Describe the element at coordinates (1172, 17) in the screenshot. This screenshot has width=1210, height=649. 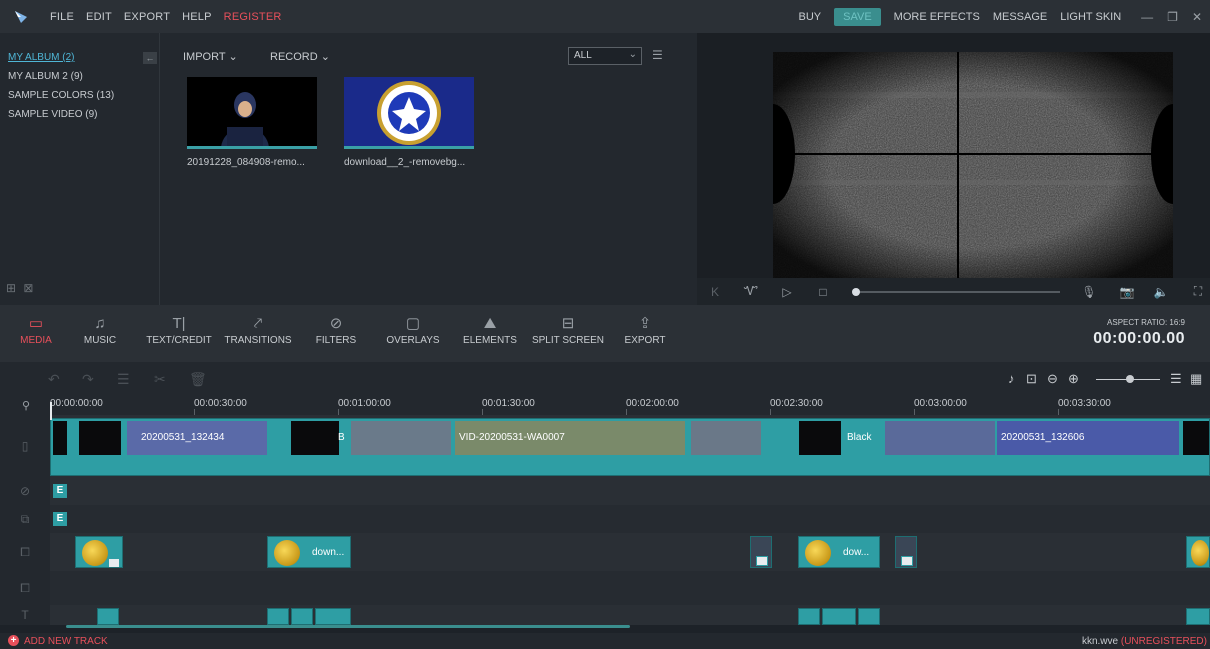
I see `restore-icon: ❐` at that location.